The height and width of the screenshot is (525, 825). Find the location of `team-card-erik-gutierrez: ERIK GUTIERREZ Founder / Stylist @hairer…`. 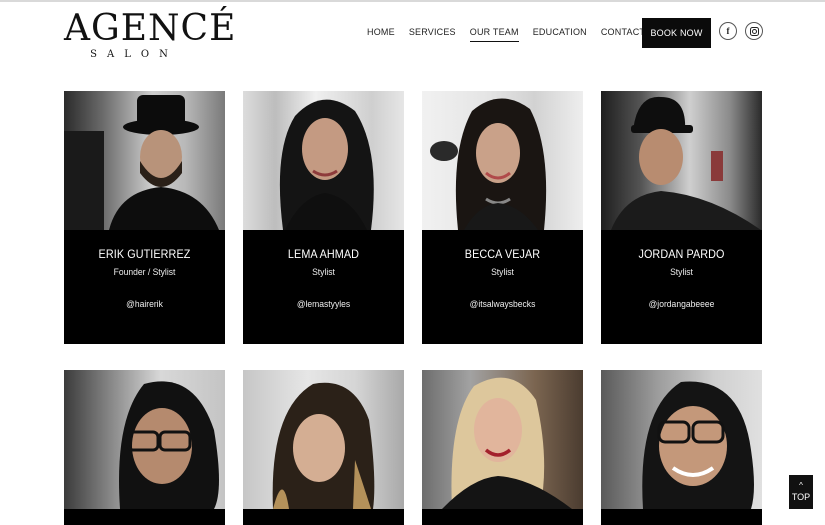

team-card-erik-gutierrez: ERIK GUTIERREZ Founder / Stylist @hairer… is located at coordinates (144, 217).